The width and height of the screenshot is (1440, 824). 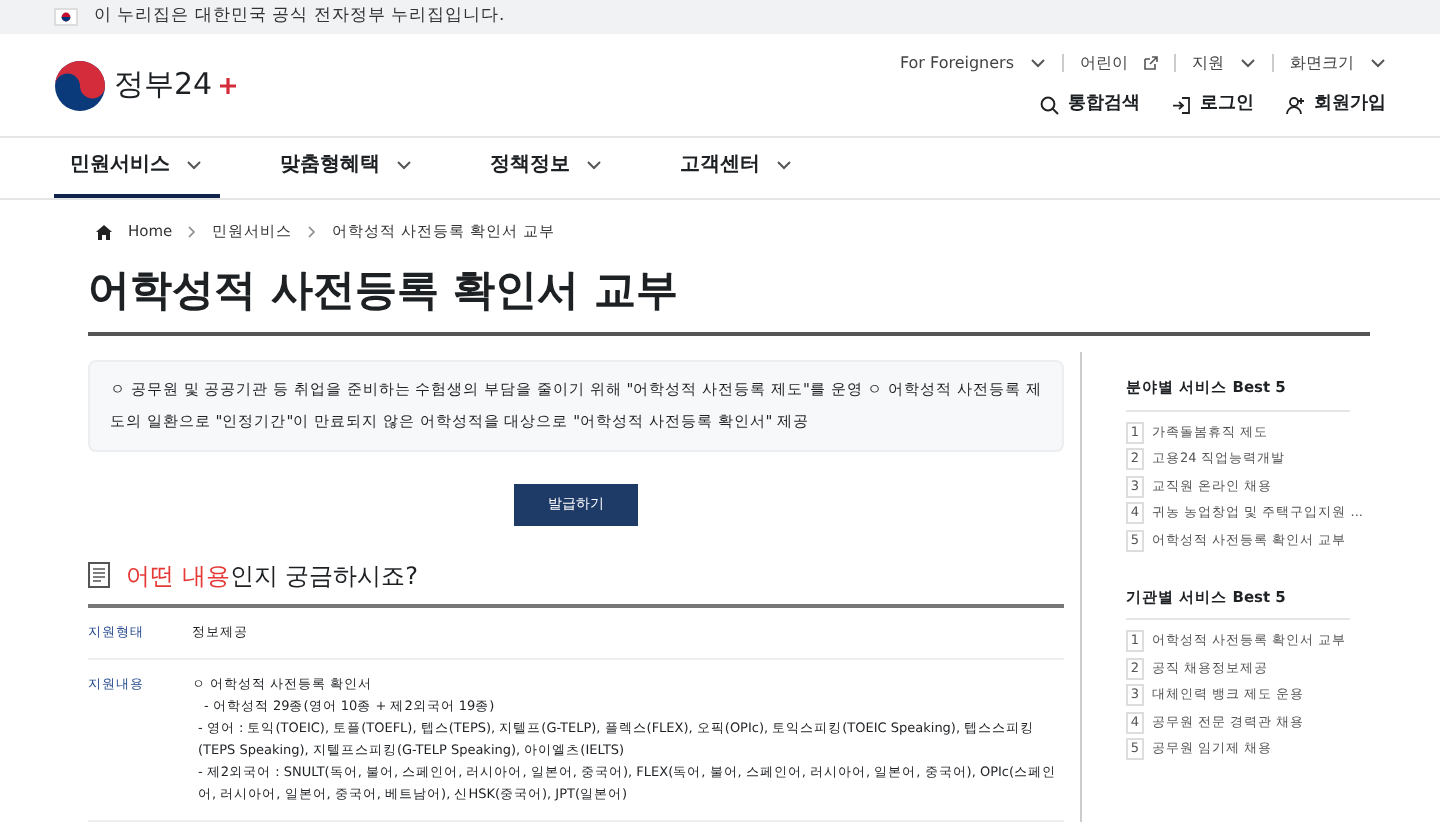 I want to click on util-link: 지원, so click(x=1208, y=63).